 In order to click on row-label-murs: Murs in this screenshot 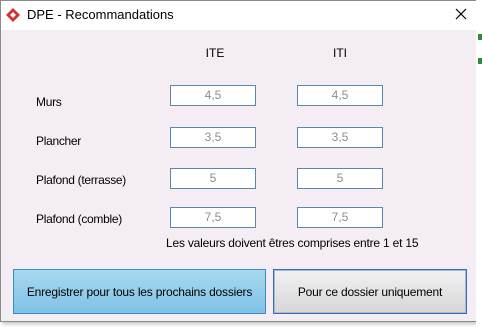, I will do `click(49, 102)`.